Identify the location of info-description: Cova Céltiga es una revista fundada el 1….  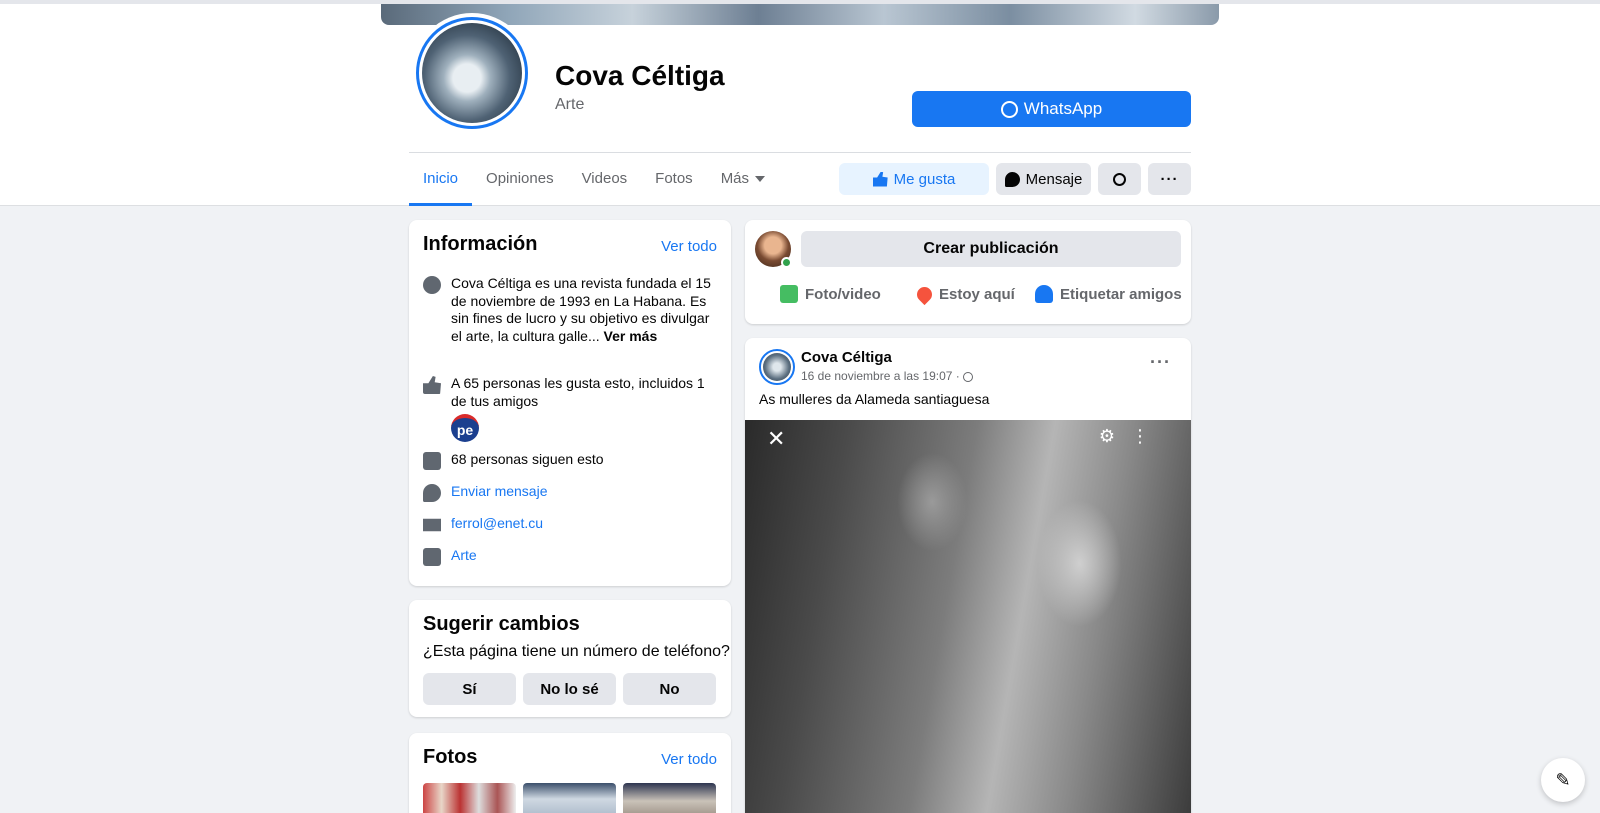
(581, 309).